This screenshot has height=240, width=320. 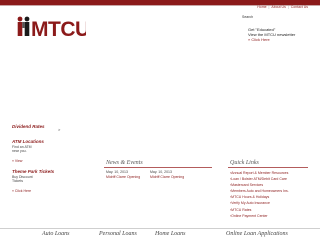 I want to click on mtcu-logo: MTCU, so click(x=51, y=26).